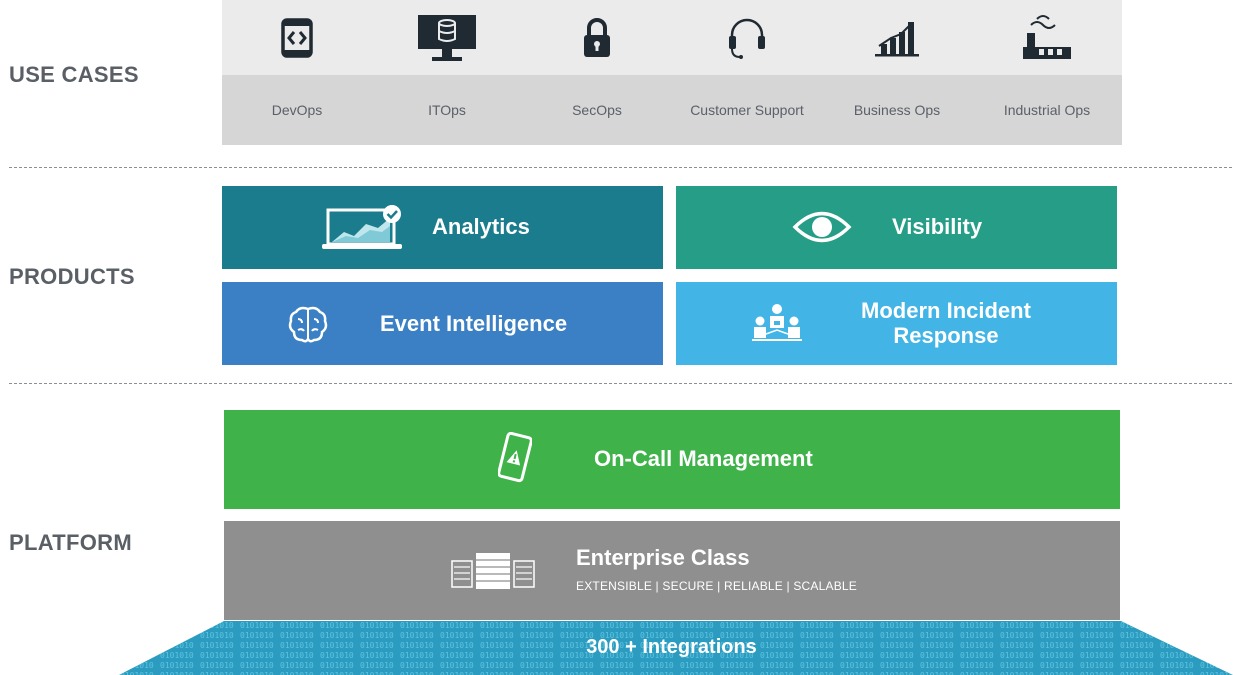  Describe the element at coordinates (72, 276) in the screenshot. I see `section-label-products: PRODUCTS` at that location.